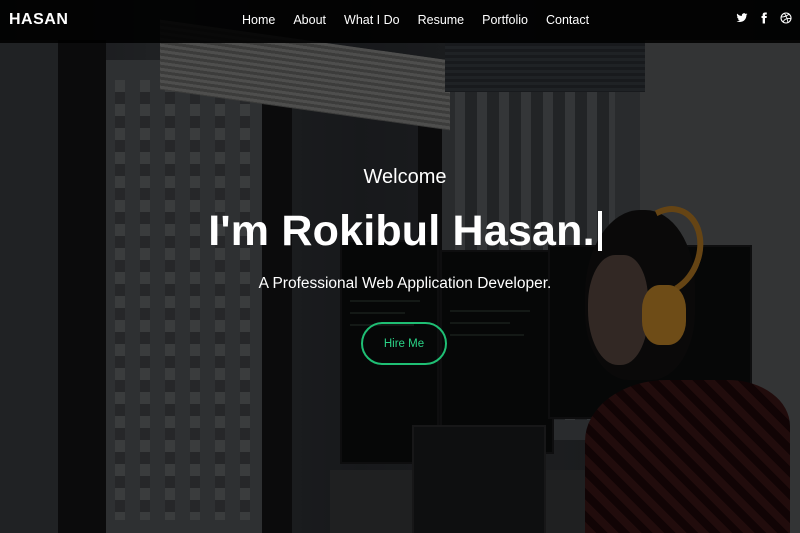 This screenshot has width=800, height=533. What do you see at coordinates (786, 18) in the screenshot?
I see `dribbble-icon` at bounding box center [786, 18].